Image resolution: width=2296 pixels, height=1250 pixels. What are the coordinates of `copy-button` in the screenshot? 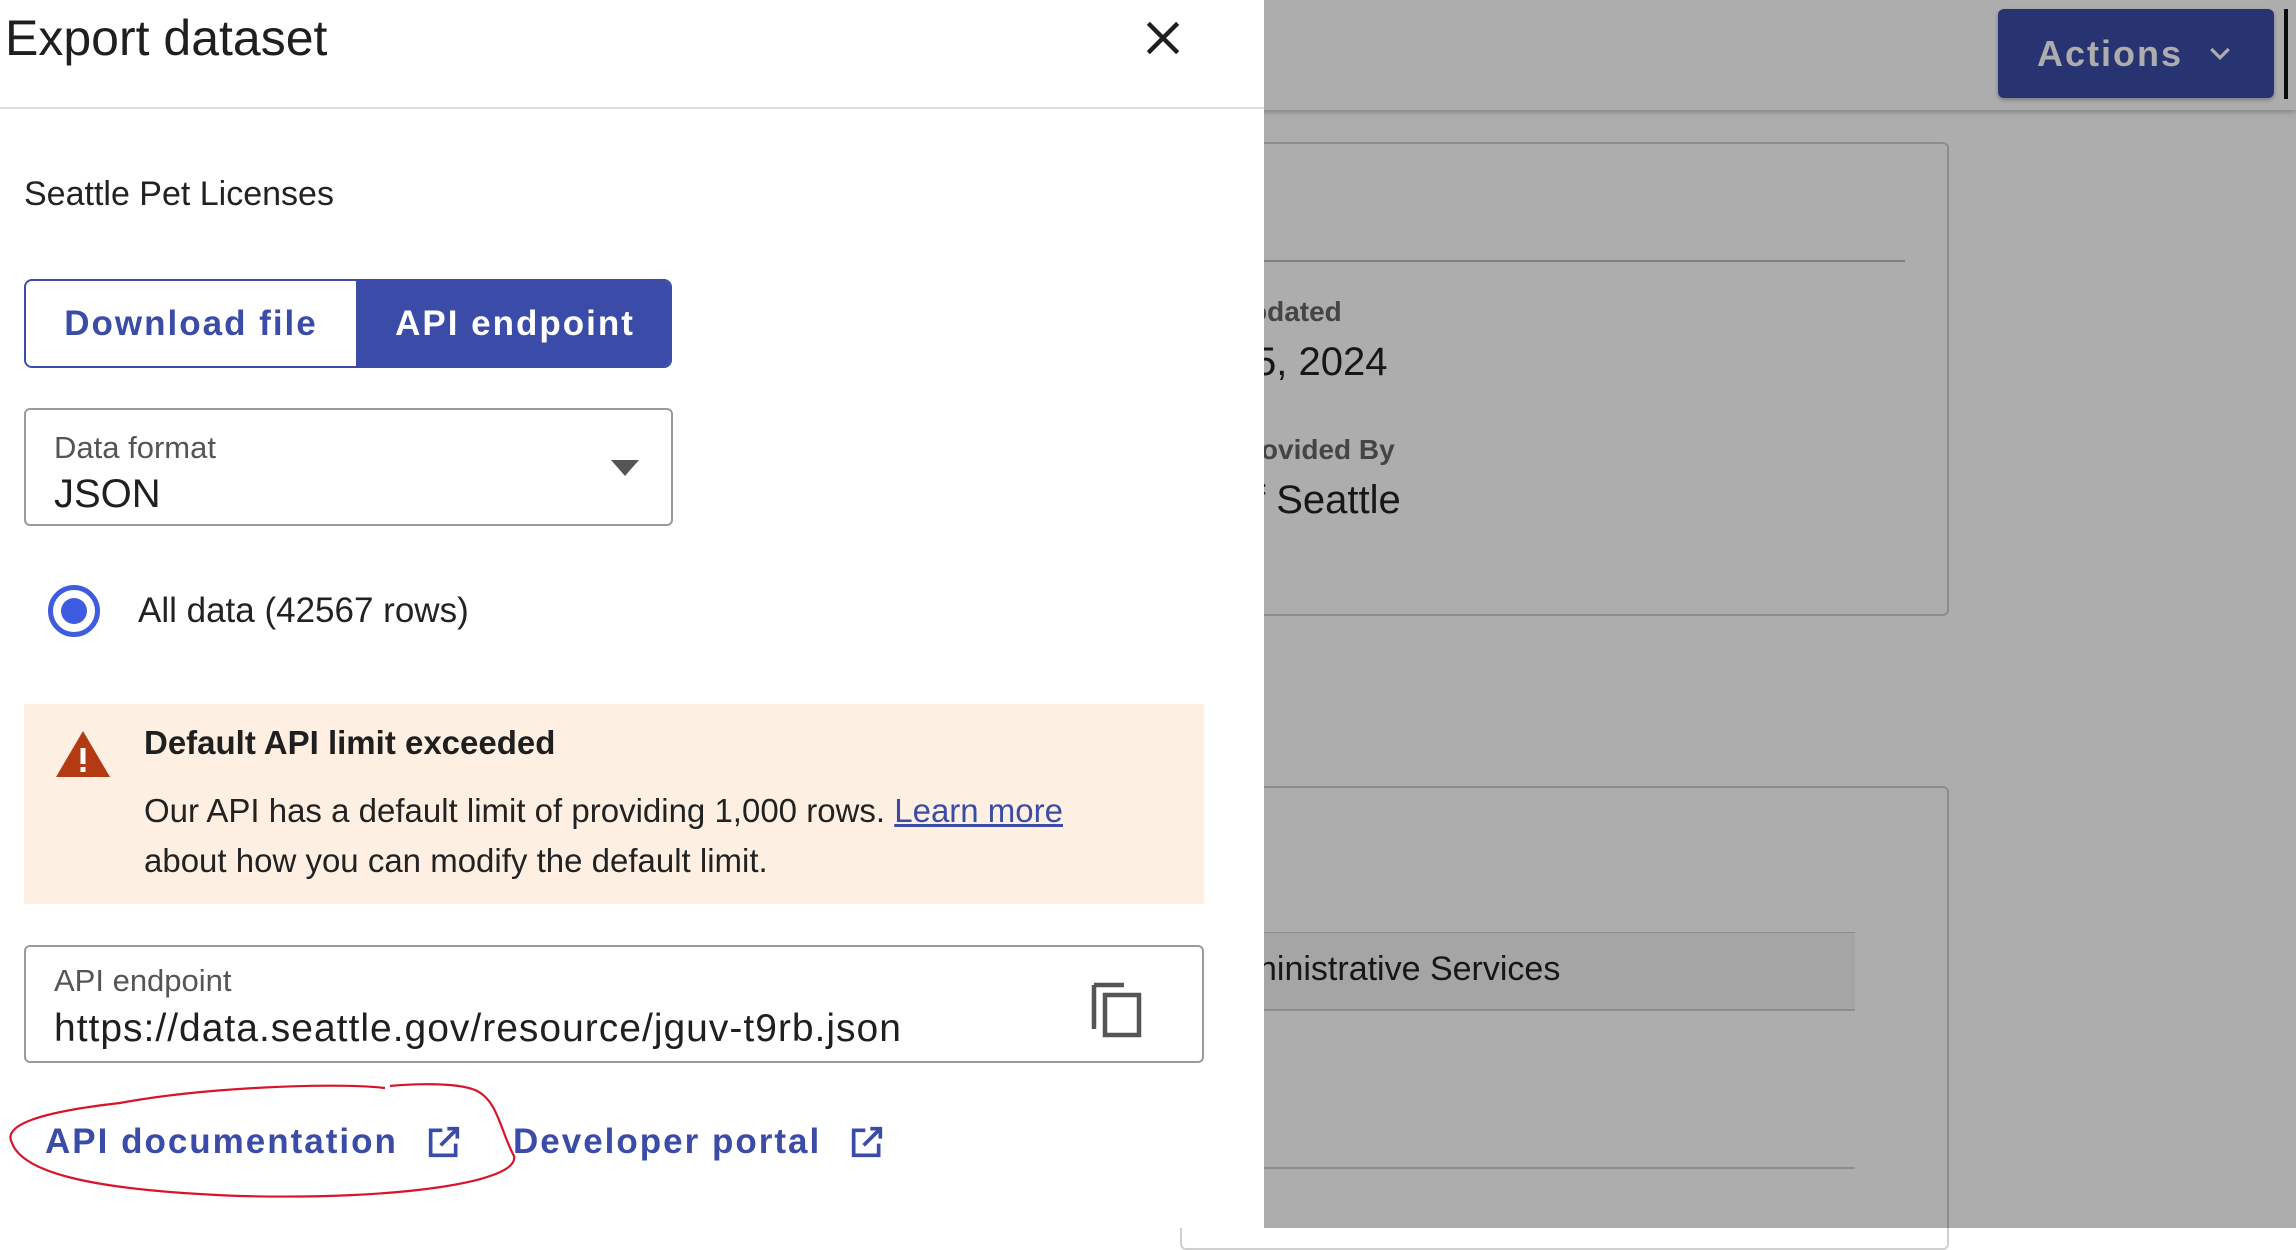 It's located at (1120, 1007).